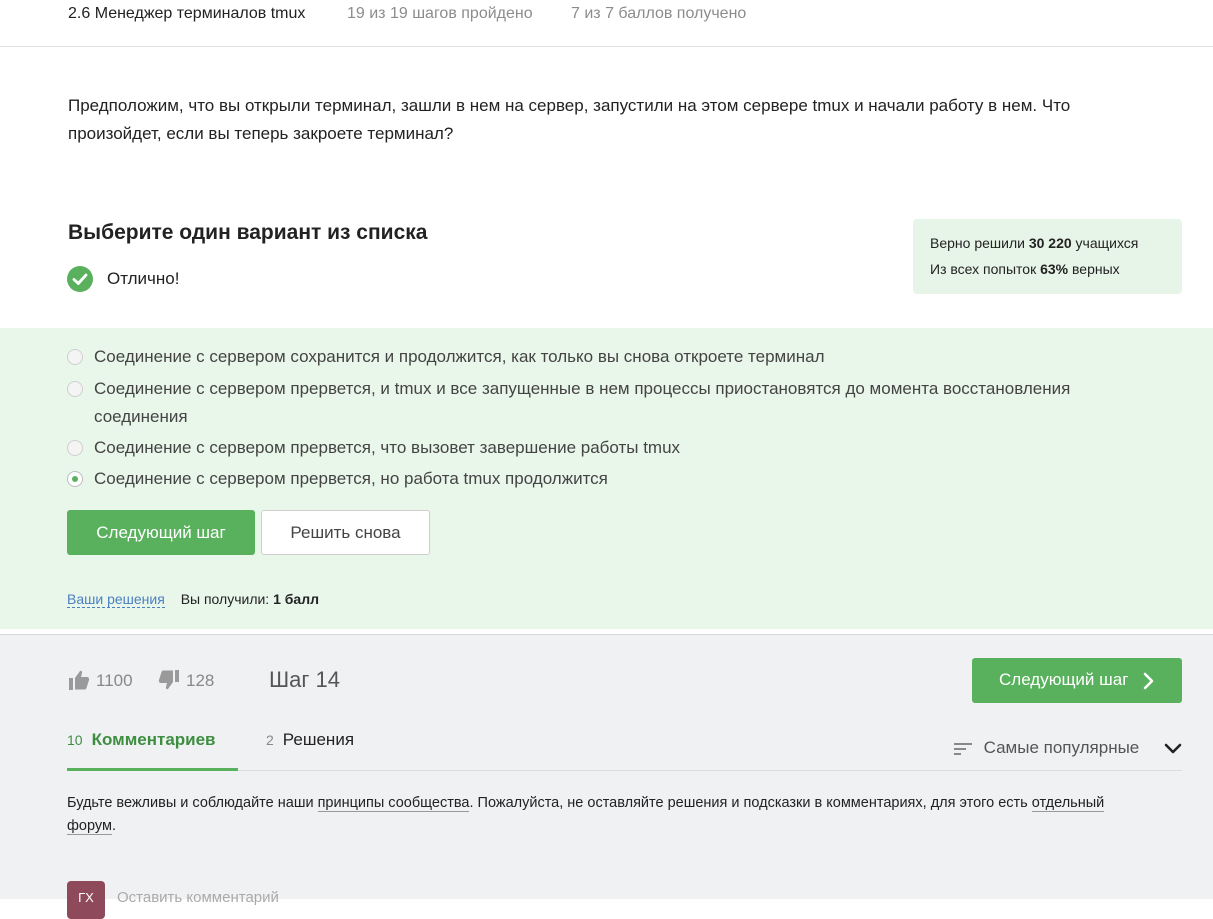 This screenshot has width=1213, height=919. Describe the element at coordinates (116, 599) in the screenshot. I see `your-solutions-link: Ваши решения` at that location.